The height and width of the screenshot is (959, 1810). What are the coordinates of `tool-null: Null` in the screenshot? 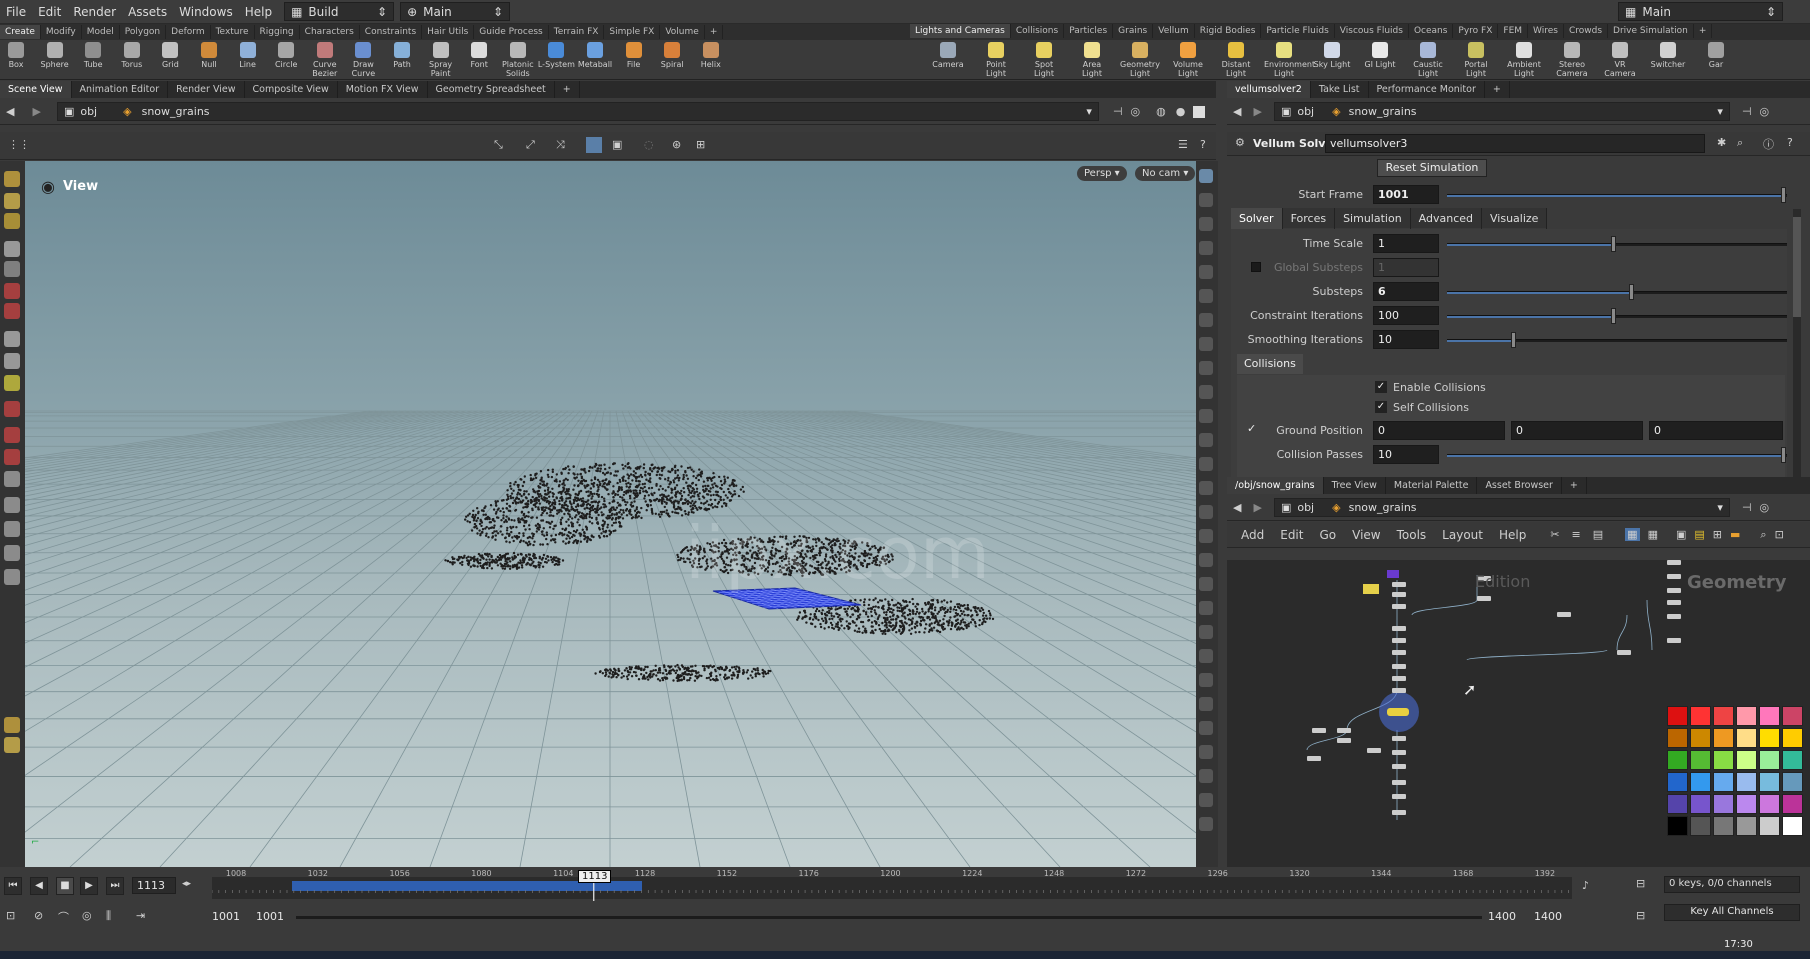 It's located at (209, 55).